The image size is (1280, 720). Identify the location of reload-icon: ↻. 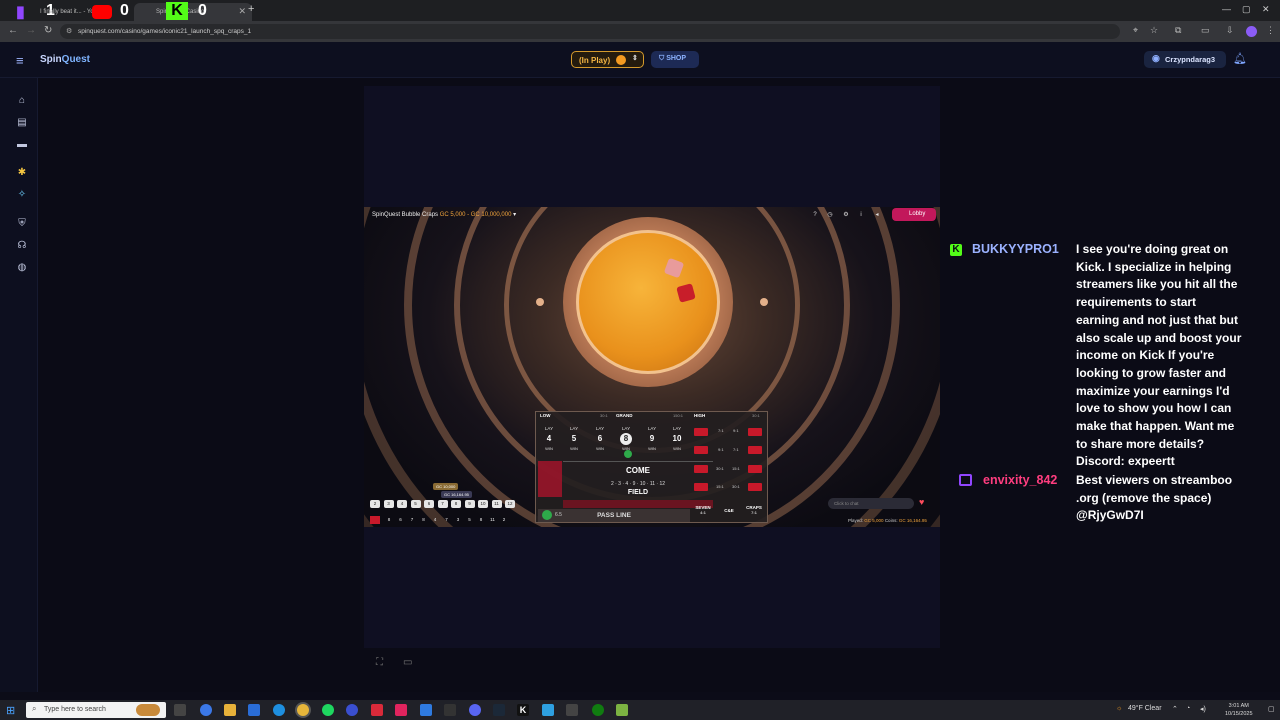
(48, 30).